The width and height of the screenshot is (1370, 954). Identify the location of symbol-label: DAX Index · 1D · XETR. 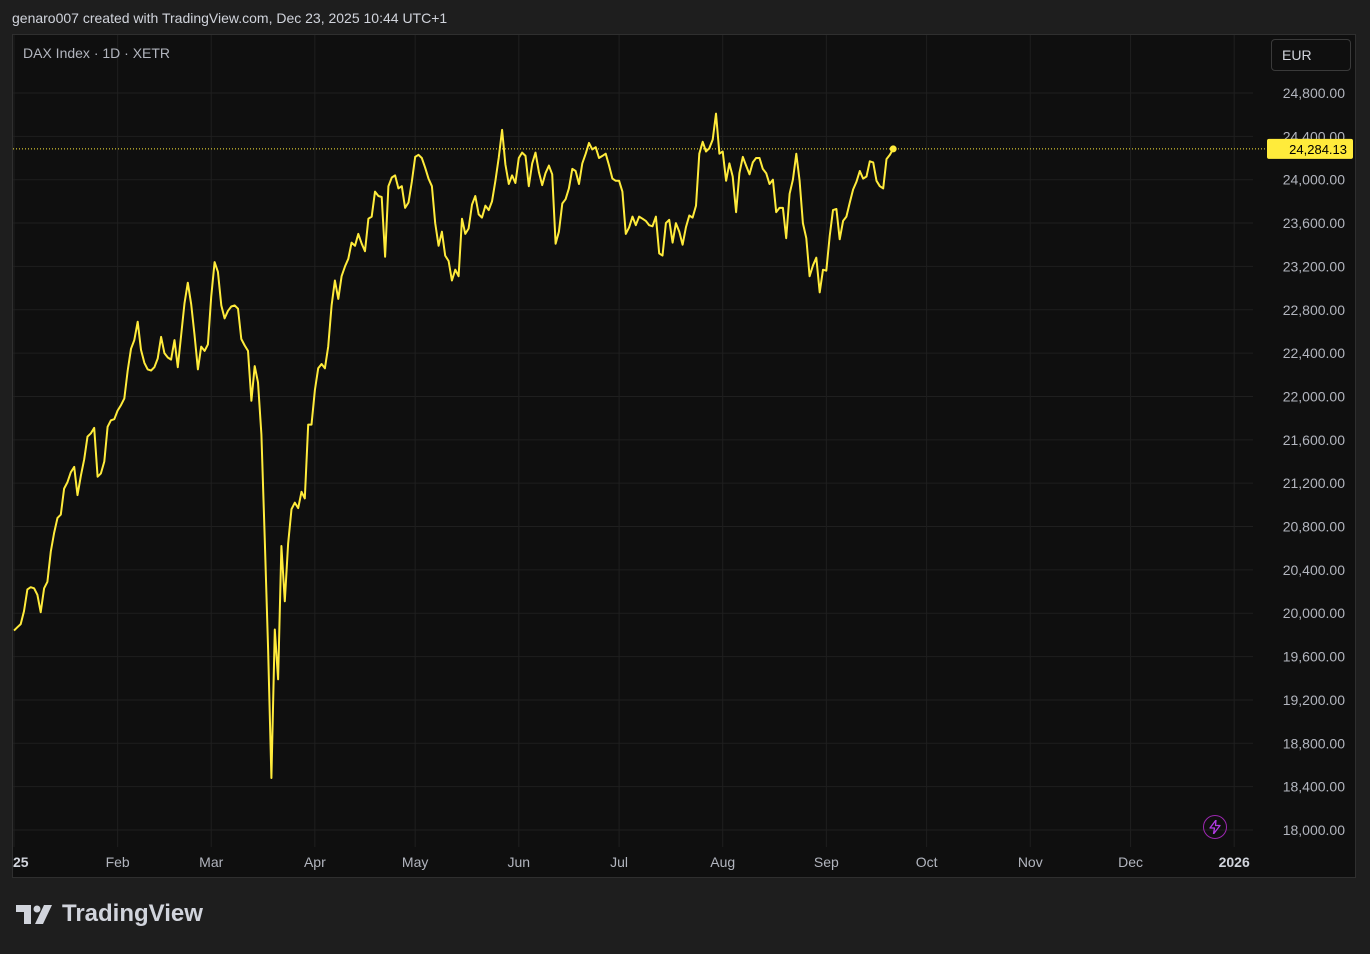
(97, 53).